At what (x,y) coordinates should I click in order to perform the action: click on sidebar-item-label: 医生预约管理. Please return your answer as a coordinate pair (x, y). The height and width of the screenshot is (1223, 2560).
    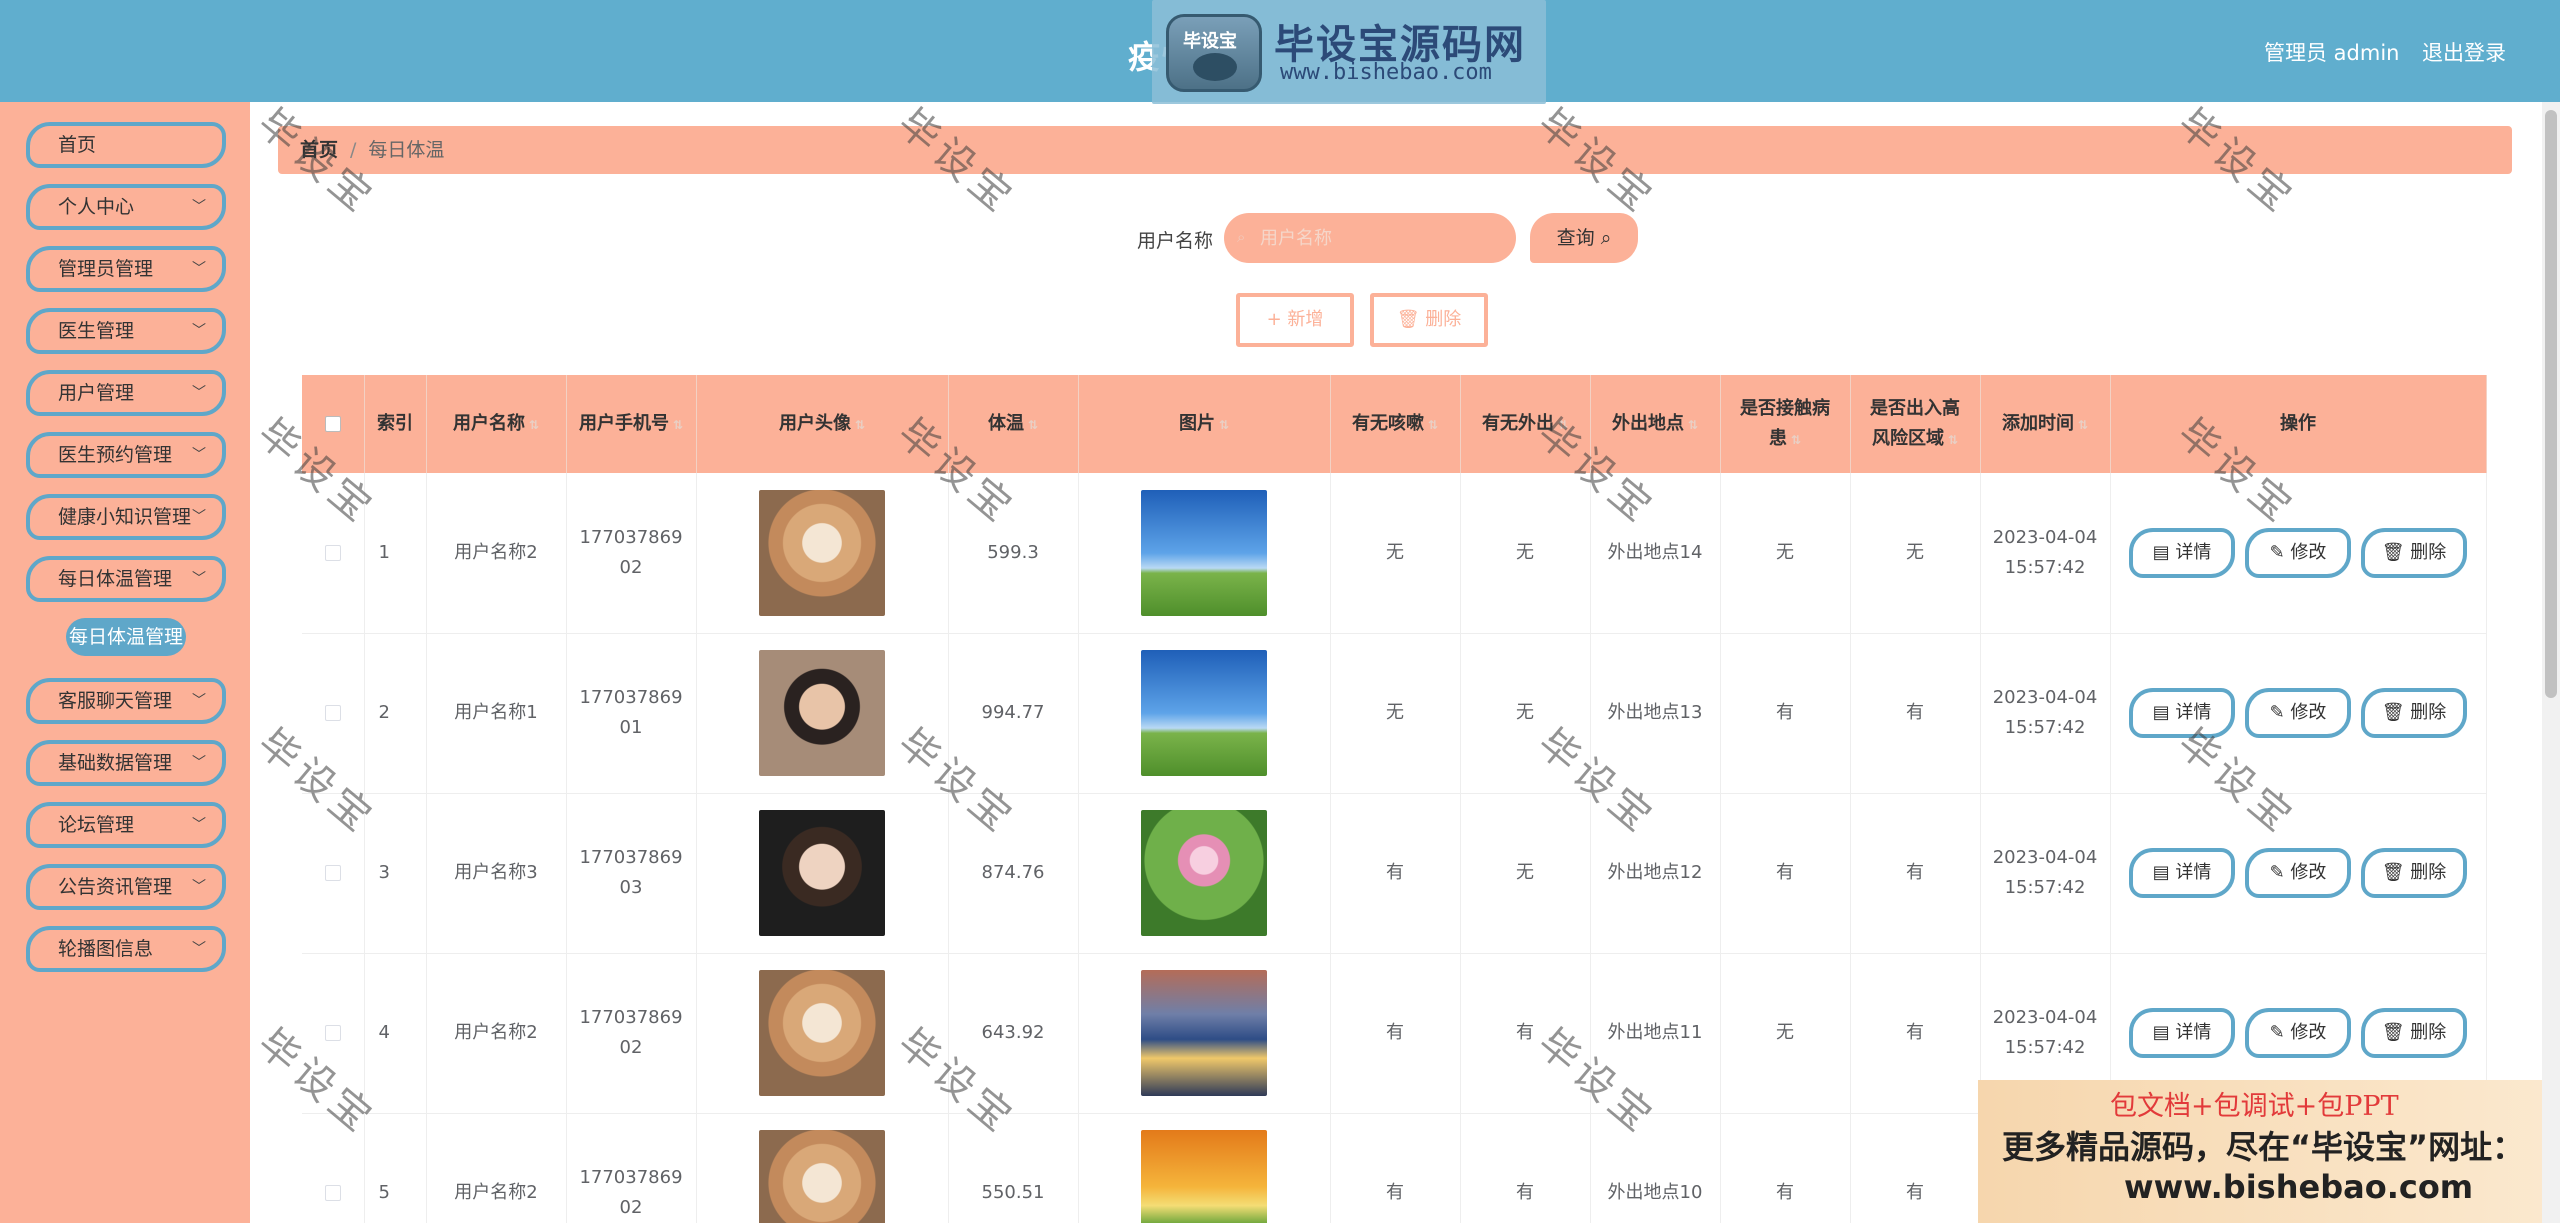
    Looking at the image, I should click on (115, 455).